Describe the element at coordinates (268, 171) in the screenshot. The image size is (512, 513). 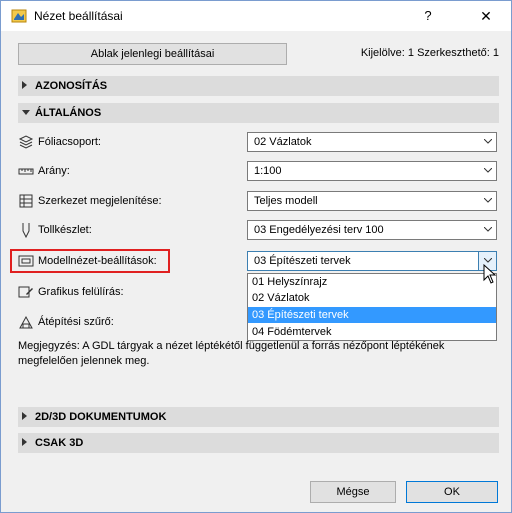
I see `scale-value: 1:100` at that location.